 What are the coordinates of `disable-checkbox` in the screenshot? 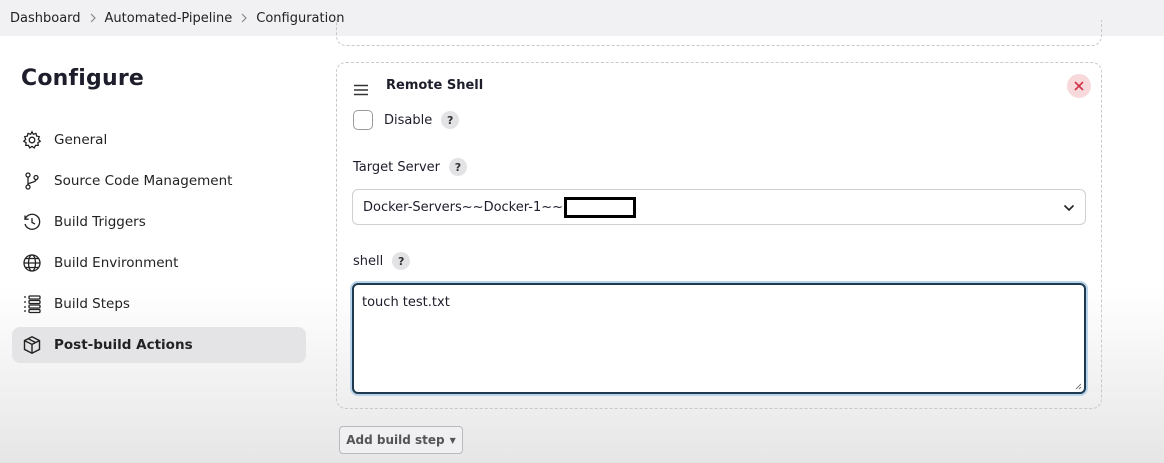 It's located at (363, 120).